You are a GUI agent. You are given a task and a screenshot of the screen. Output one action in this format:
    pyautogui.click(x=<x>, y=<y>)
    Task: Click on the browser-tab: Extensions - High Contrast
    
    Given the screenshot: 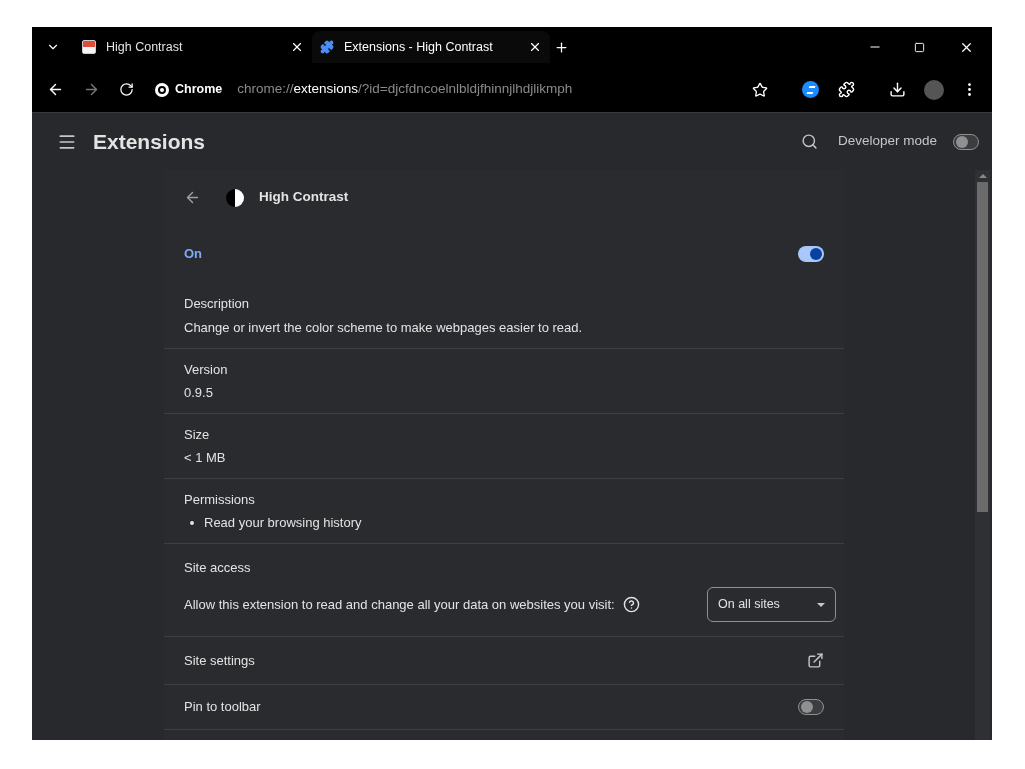 What is the action you would take?
    pyautogui.click(x=431, y=47)
    